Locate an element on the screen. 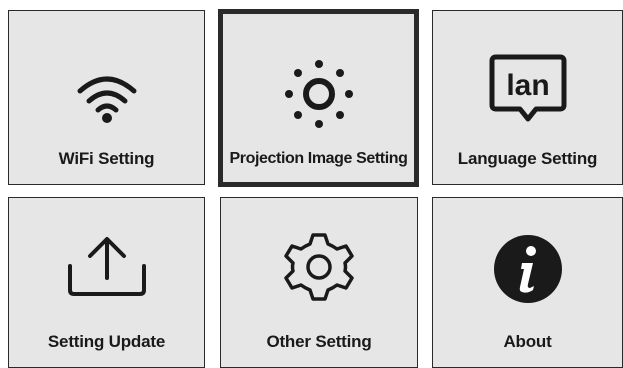 This screenshot has height=368, width=623. menu-tile-setting-update: Setting Update is located at coordinates (106, 282).